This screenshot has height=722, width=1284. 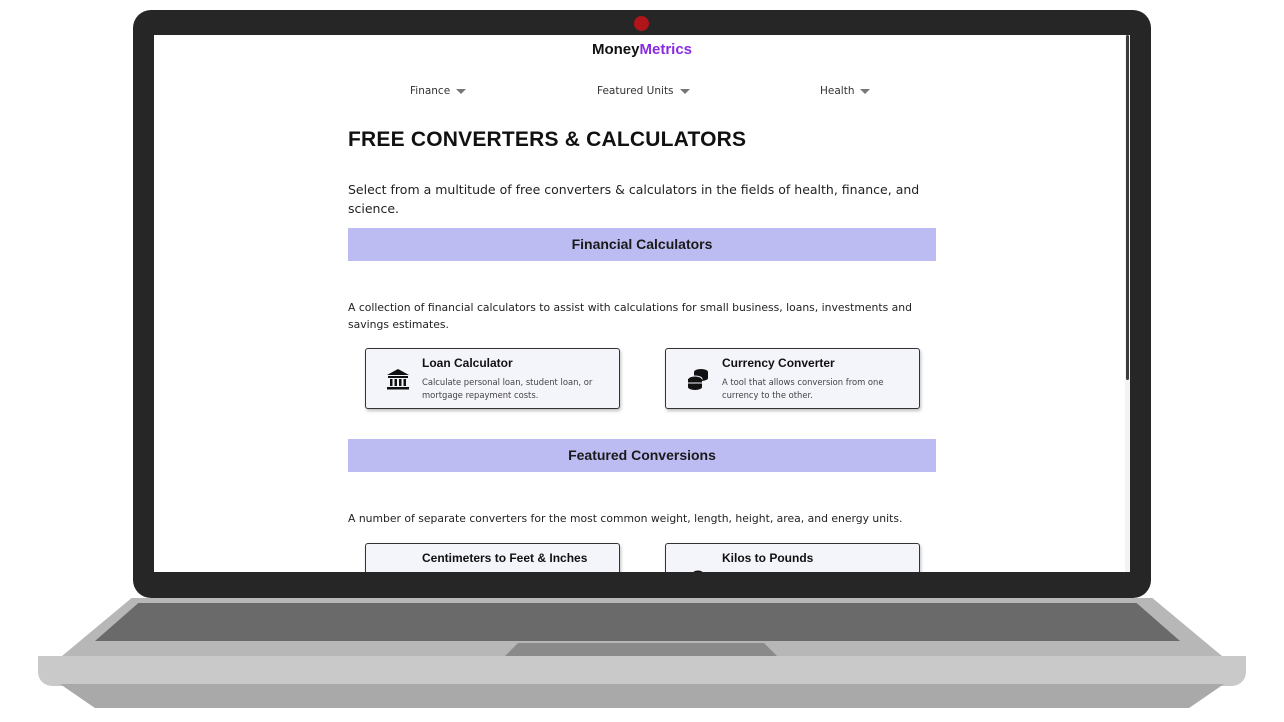 What do you see at coordinates (505, 558) in the screenshot?
I see `card-title: Centimeters to Feet & Inches` at bounding box center [505, 558].